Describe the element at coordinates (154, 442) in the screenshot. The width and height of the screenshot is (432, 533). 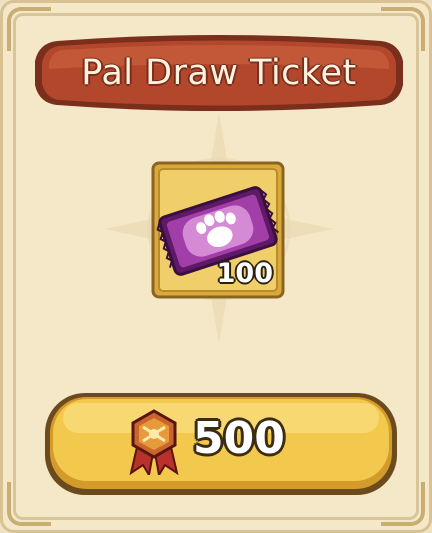
I see `medal-currency-icon` at that location.